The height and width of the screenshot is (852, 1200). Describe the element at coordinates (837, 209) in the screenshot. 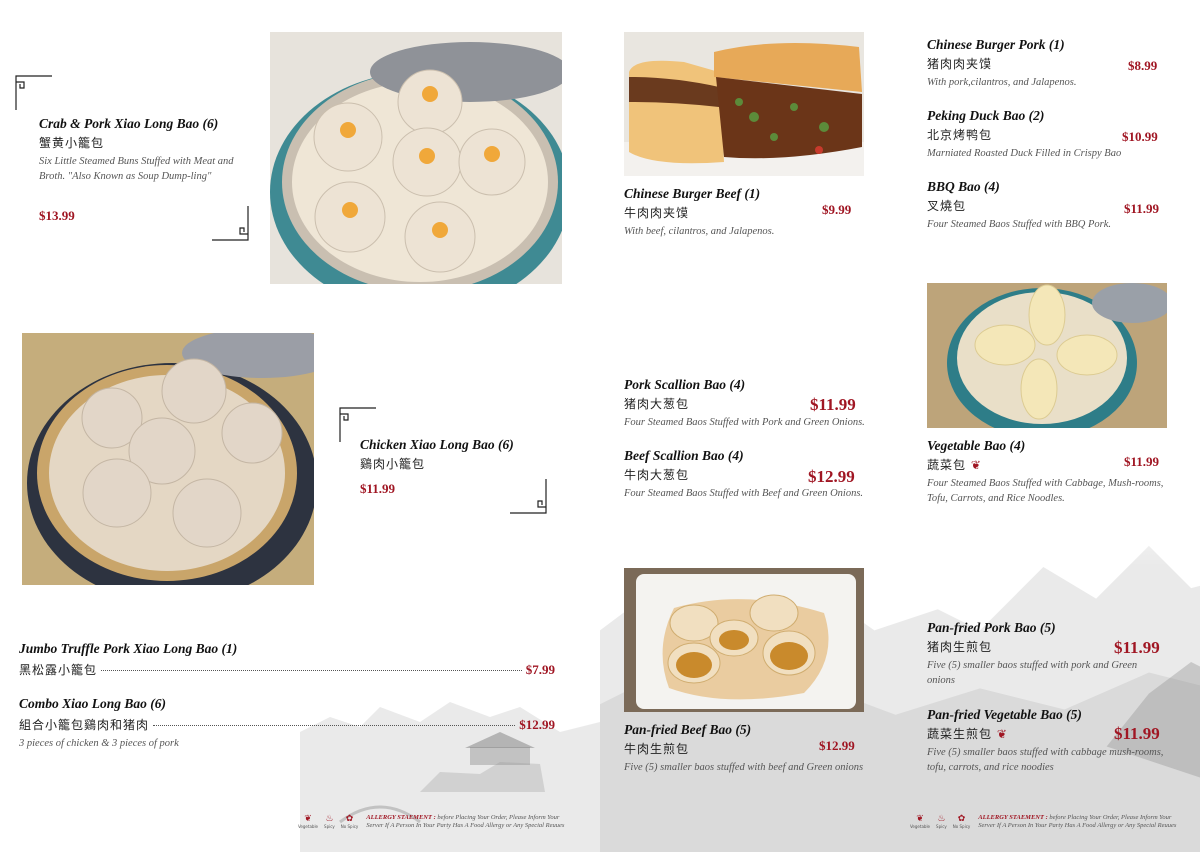

I see `item-price: $9.99` at that location.